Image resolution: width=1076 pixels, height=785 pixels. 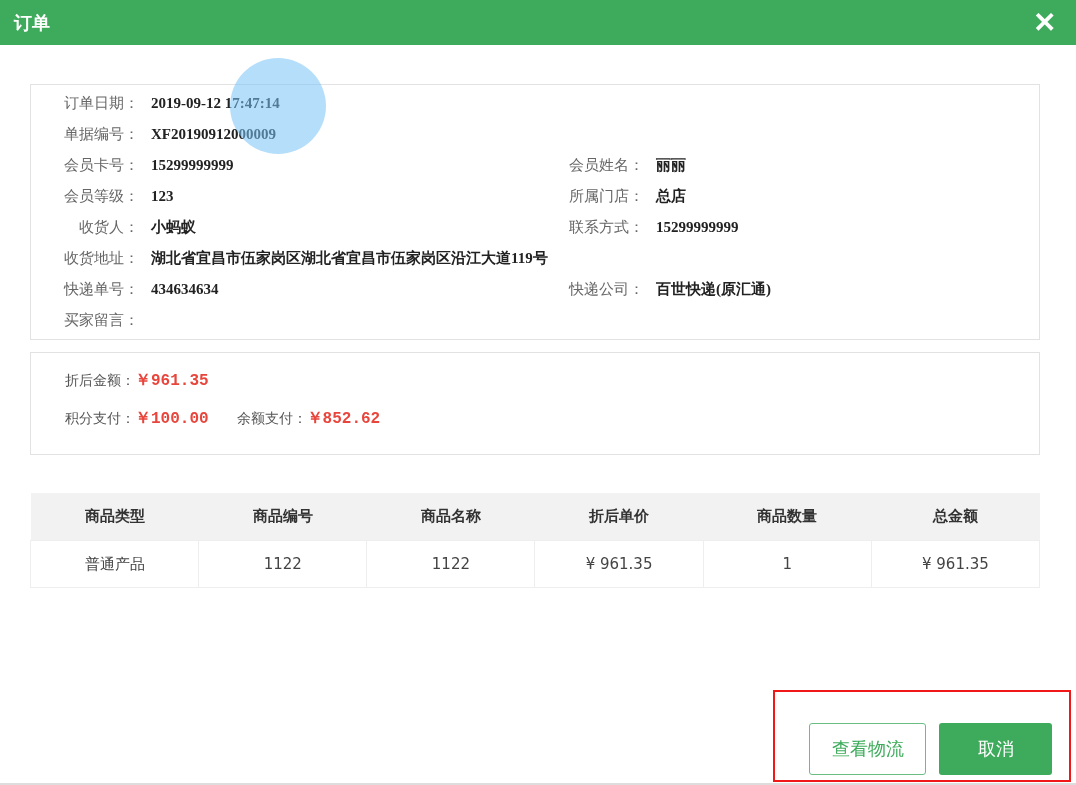 What do you see at coordinates (215, 103) in the screenshot?
I see `field-value: 2019-09-12 17:47:14` at bounding box center [215, 103].